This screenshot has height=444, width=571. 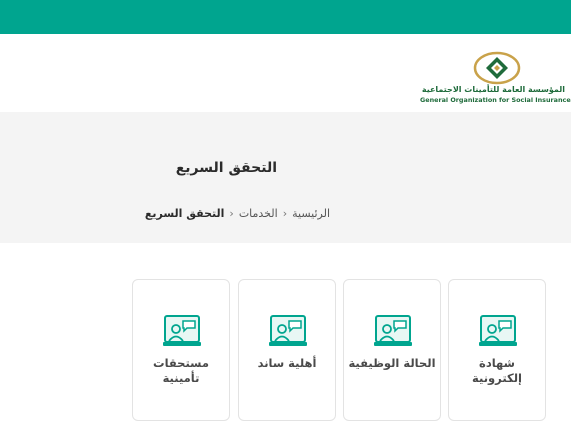 What do you see at coordinates (181, 370) in the screenshot?
I see `card-label: مستحقات تأمينية` at bounding box center [181, 370].